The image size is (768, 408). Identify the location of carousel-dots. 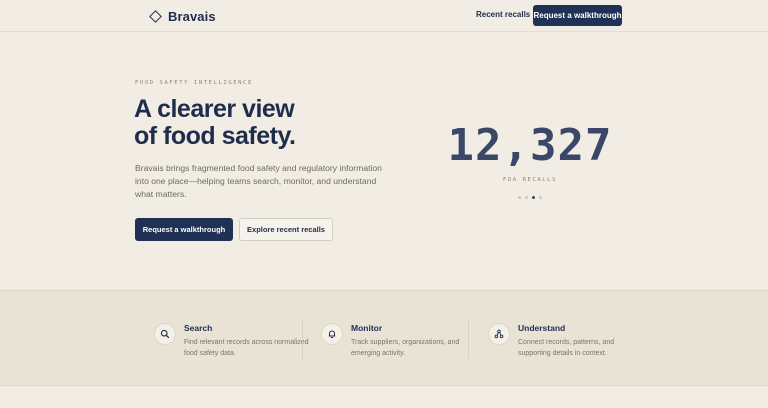
(530, 197).